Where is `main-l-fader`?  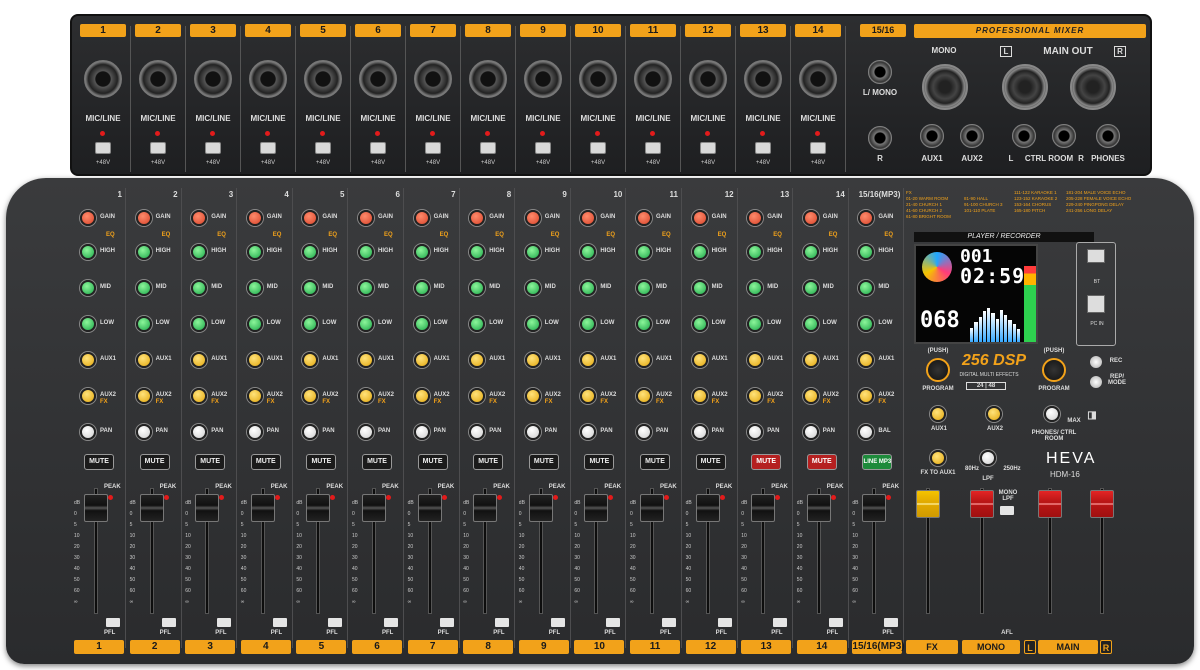
main-l-fader is located at coordinates (1050, 504).